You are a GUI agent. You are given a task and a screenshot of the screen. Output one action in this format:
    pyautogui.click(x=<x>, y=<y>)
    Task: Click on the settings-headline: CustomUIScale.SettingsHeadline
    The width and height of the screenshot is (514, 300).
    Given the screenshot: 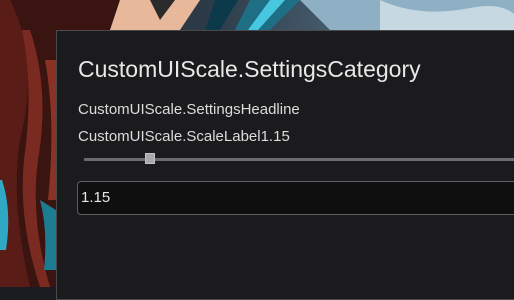 What is the action you would take?
    pyautogui.click(x=189, y=109)
    